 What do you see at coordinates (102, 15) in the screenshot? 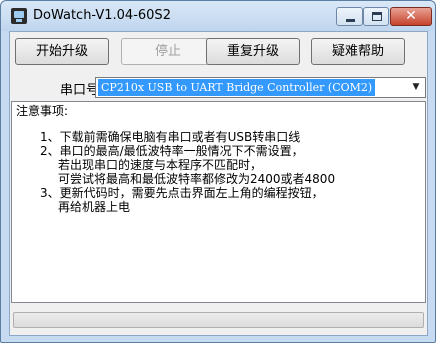
I see `window-title: DoWatch-V1.04-60S2` at bounding box center [102, 15].